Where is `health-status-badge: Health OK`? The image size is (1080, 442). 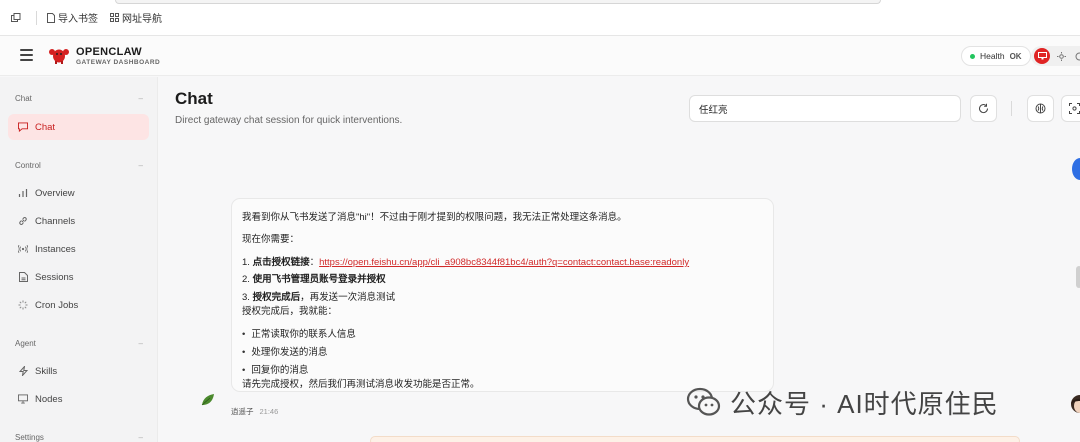 health-status-badge: Health OK is located at coordinates (996, 56).